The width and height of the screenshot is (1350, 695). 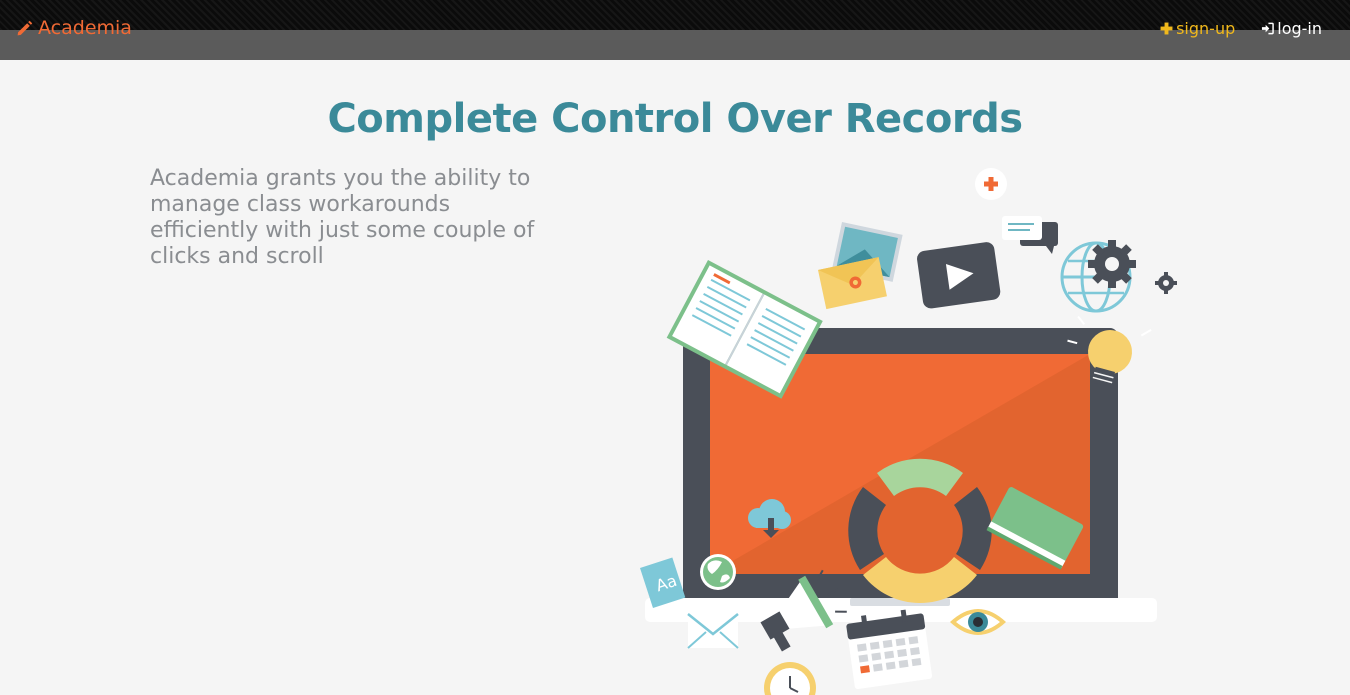 What do you see at coordinates (718, 572) in the screenshot?
I see `earth-icon` at bounding box center [718, 572].